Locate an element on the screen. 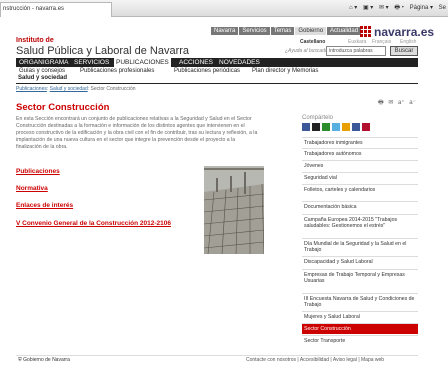  font-increase-icon: a⁺ is located at coordinates (401, 103).